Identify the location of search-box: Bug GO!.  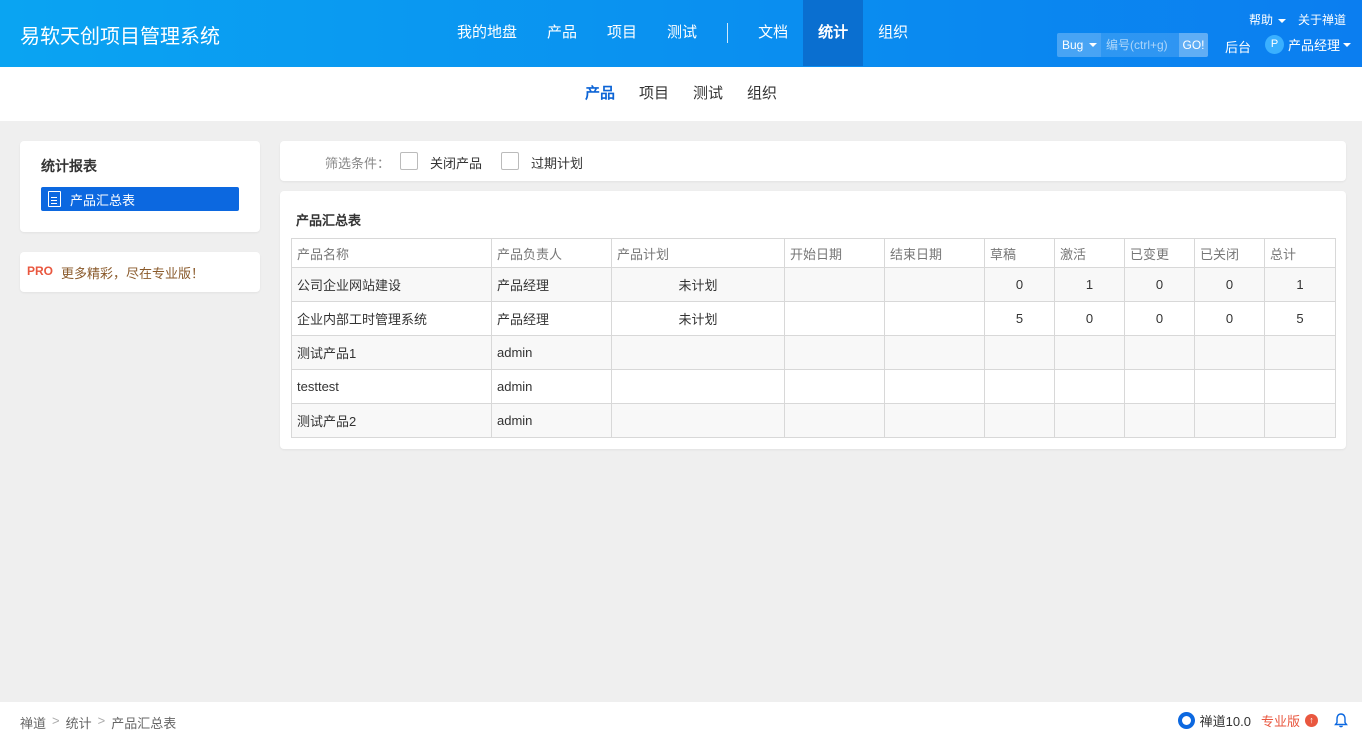
(1132, 45).